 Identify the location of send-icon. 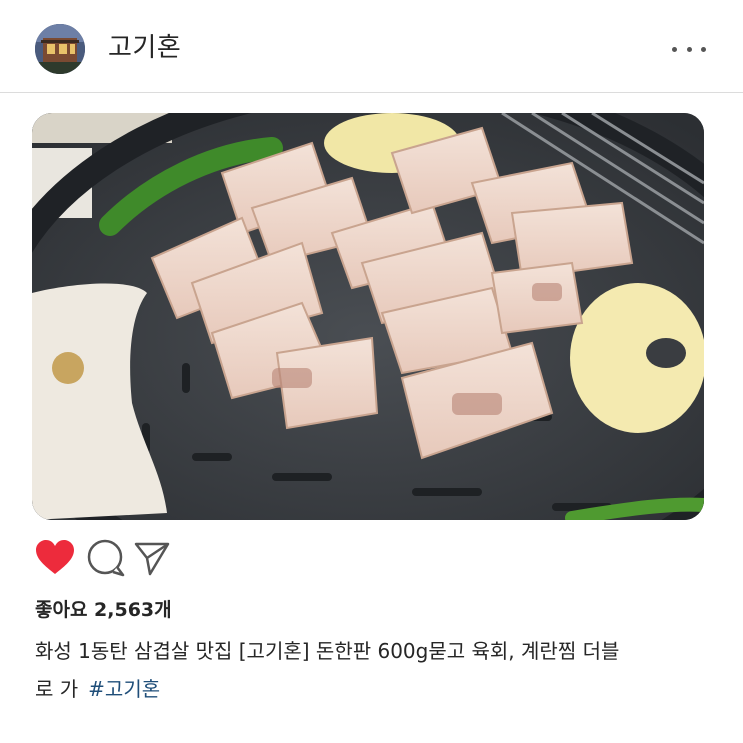
(152, 558).